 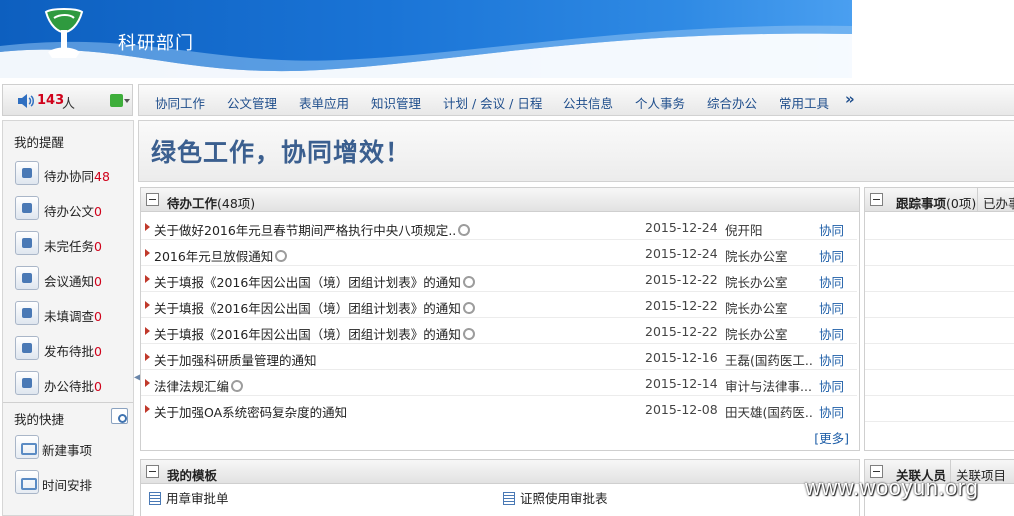 What do you see at coordinates (564, 498) in the screenshot?
I see `template-item-label: 证照使用审批表` at bounding box center [564, 498].